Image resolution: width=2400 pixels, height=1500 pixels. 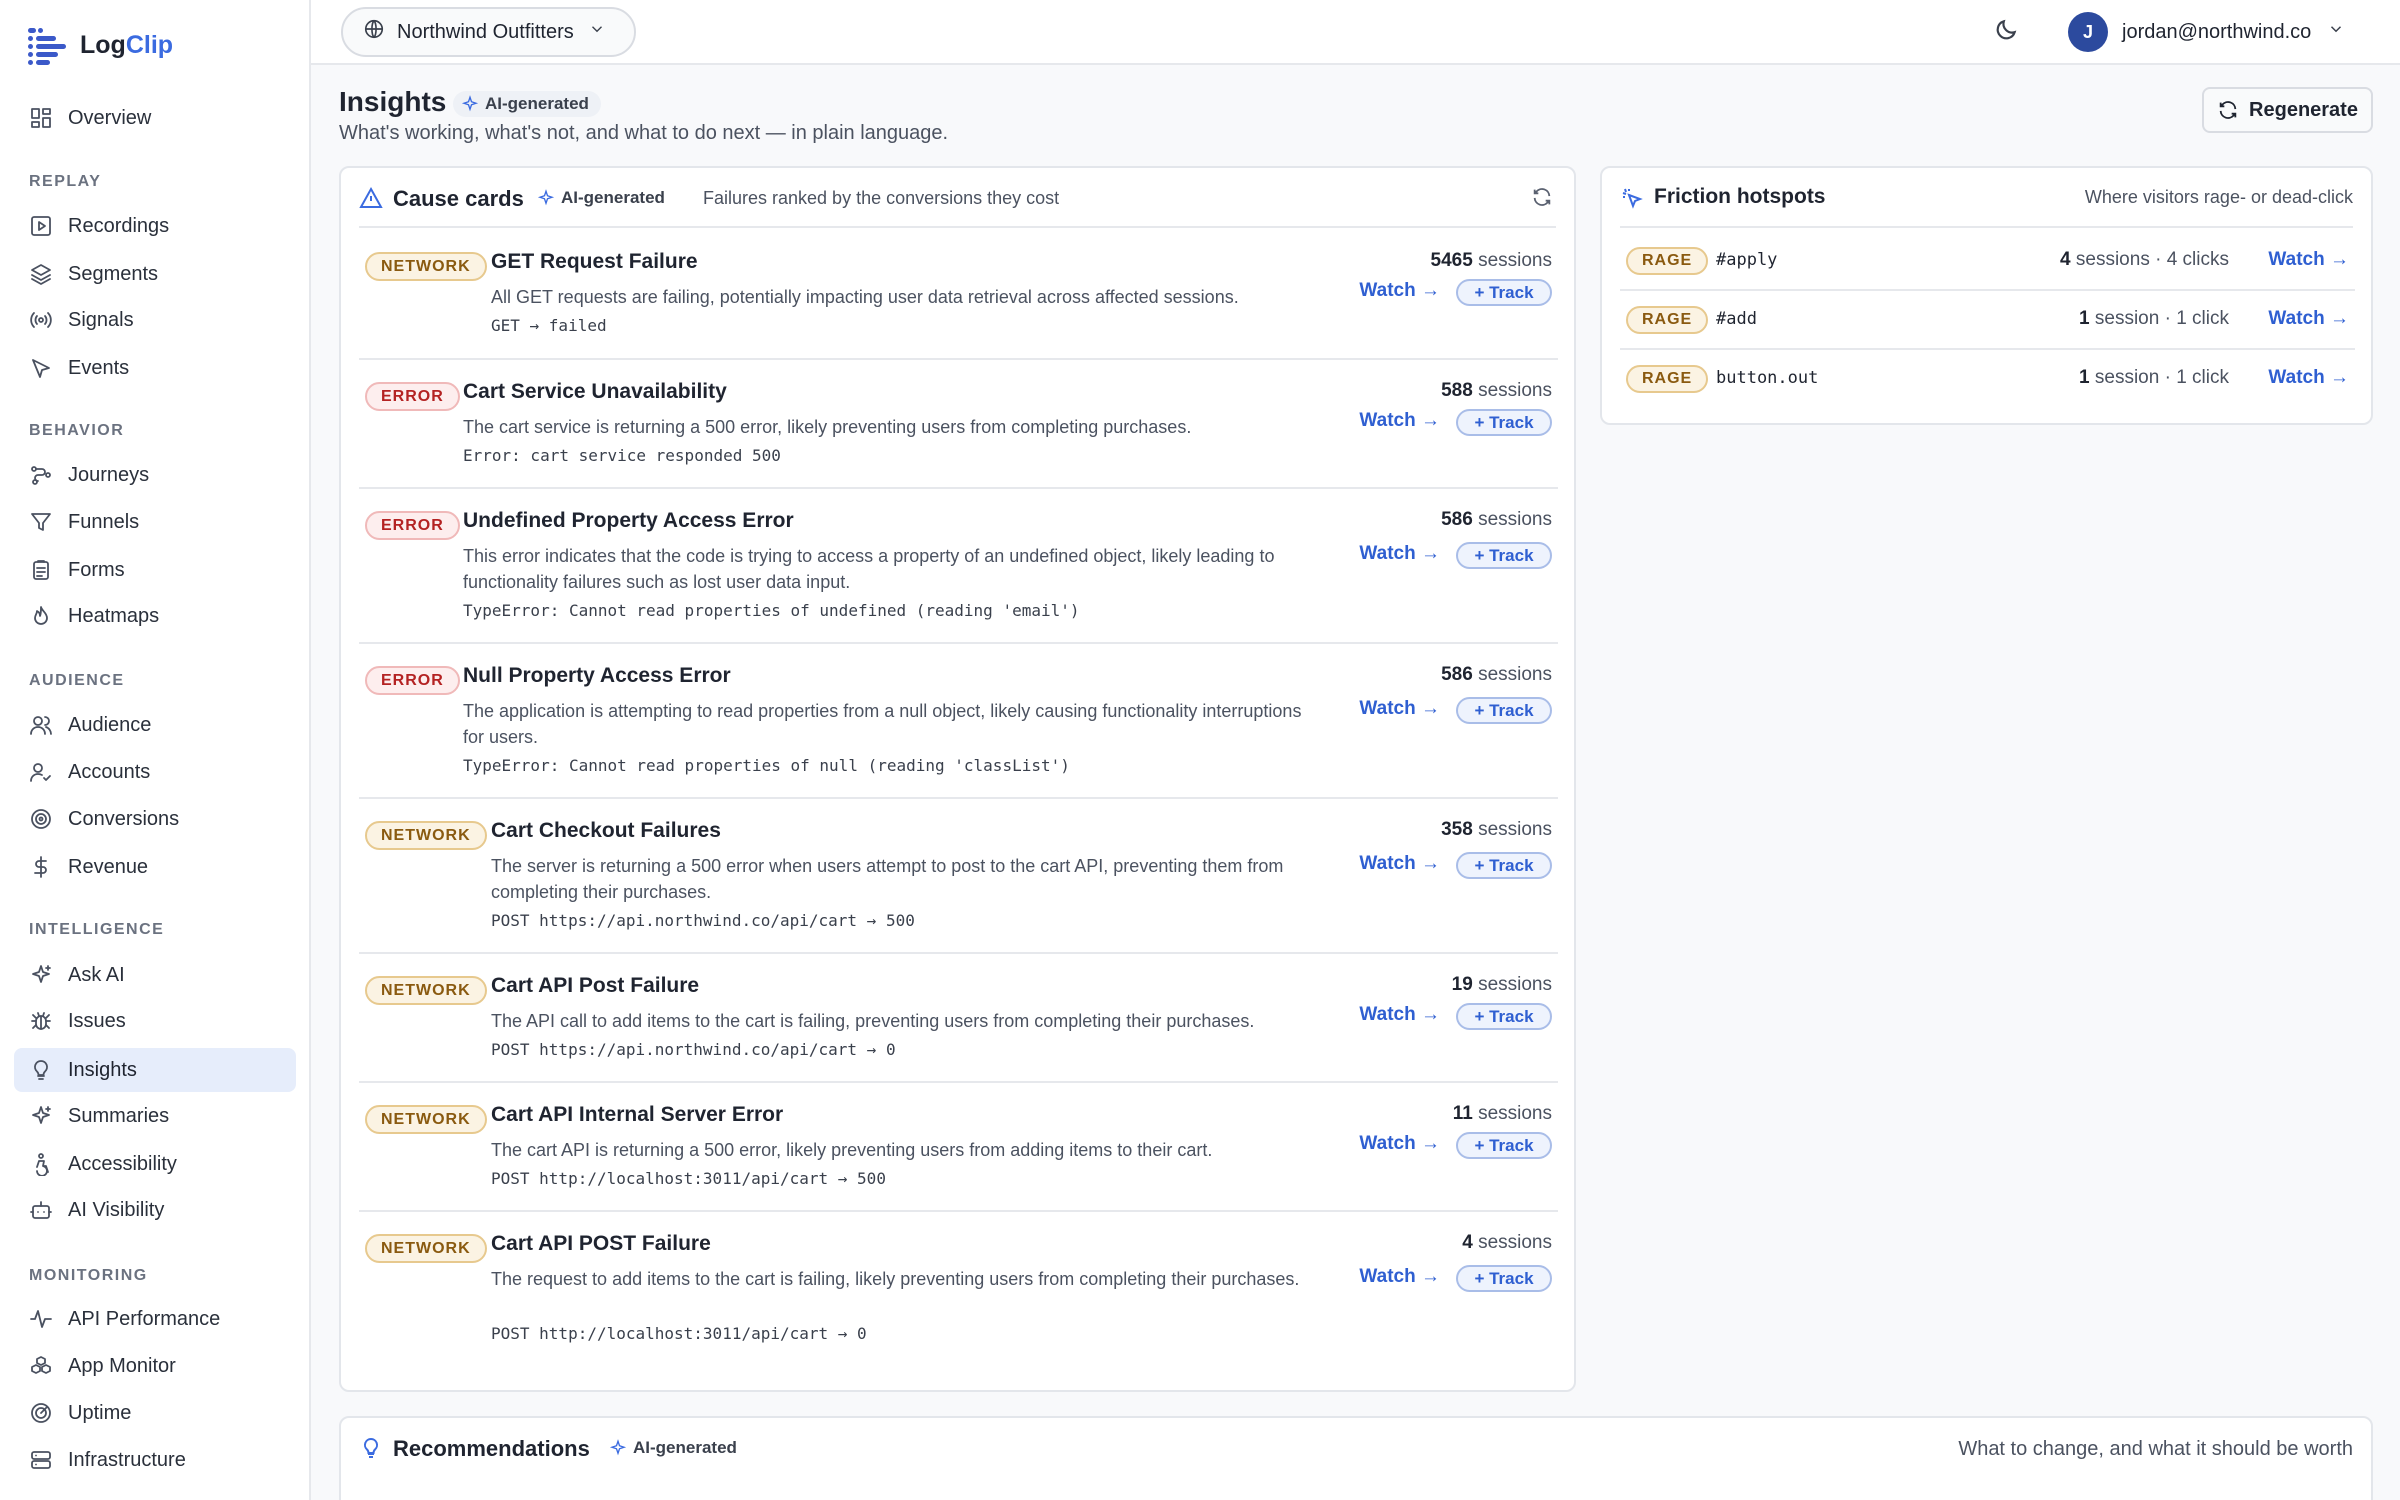 What do you see at coordinates (155, 522) in the screenshot?
I see `nav-funnels: Funnels` at bounding box center [155, 522].